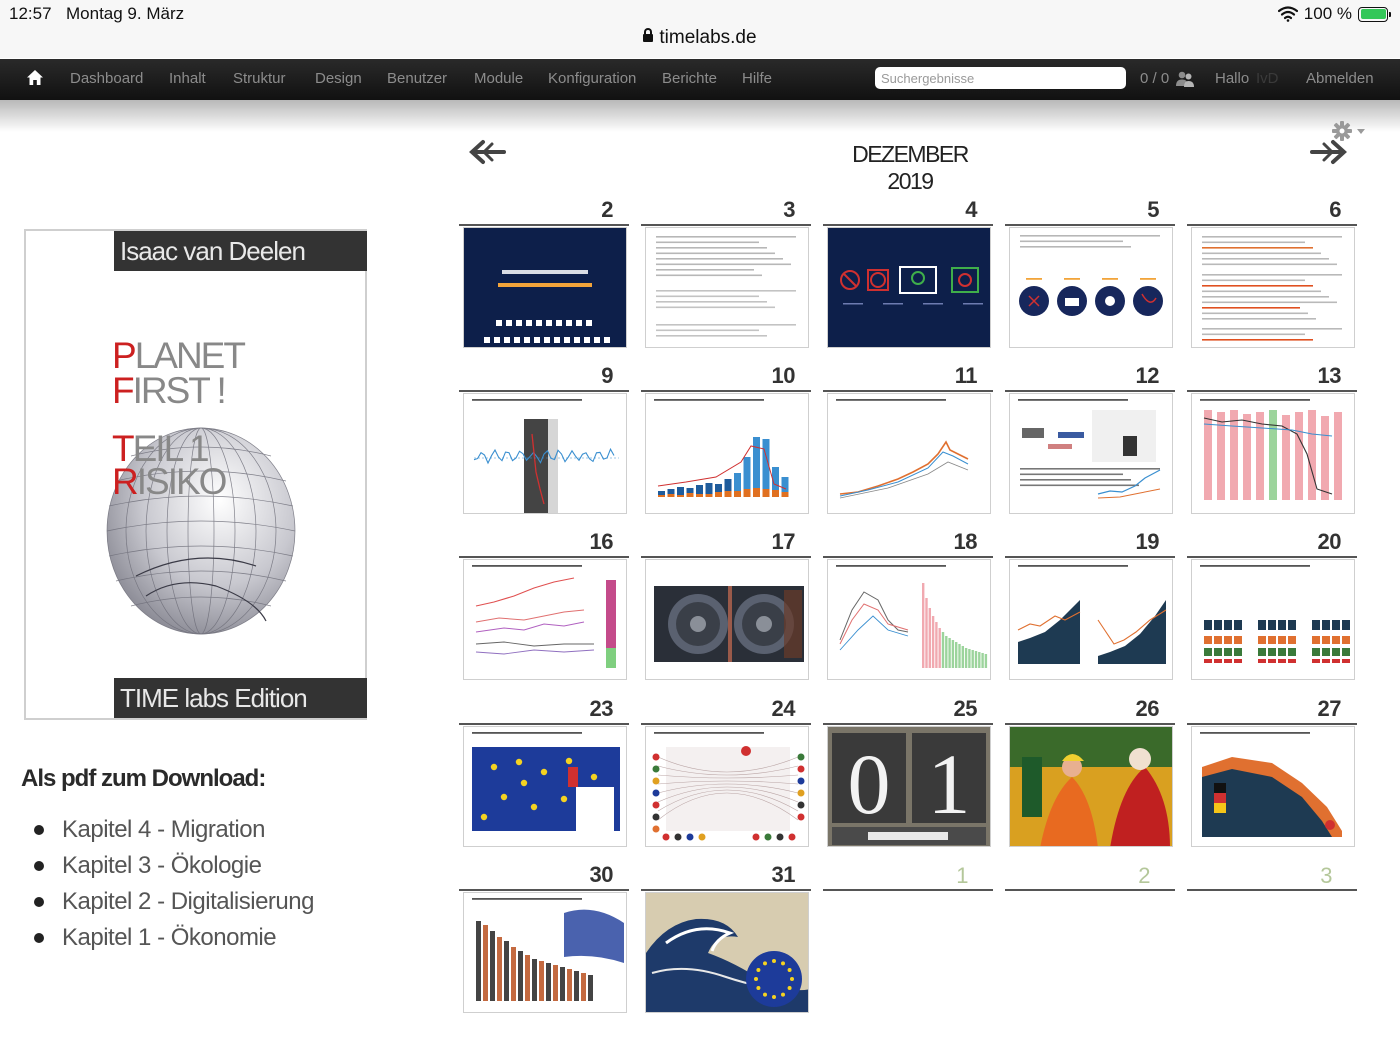 This screenshot has height=1050, width=1400. I want to click on calendar-day: 27, so click(1272, 776).